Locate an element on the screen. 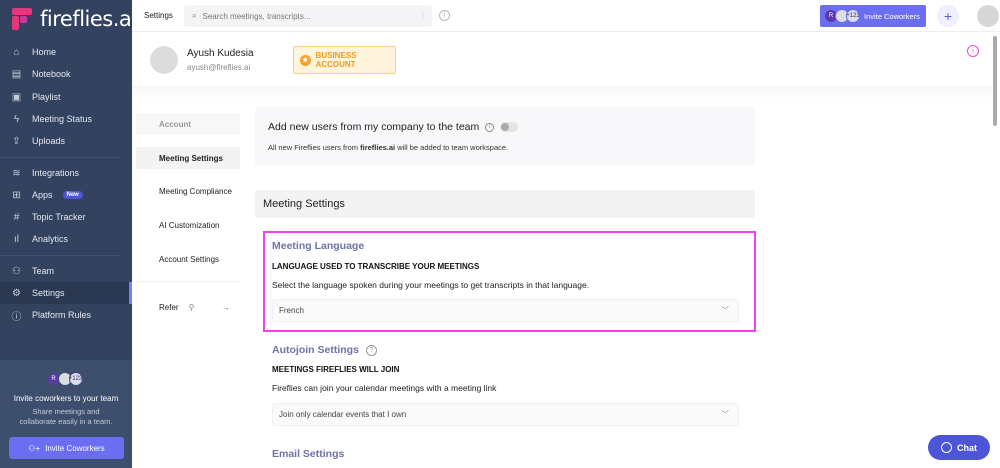 The width and height of the screenshot is (1000, 468). sidebar-item-notebook: ▤ Notebook is located at coordinates (66, 74).